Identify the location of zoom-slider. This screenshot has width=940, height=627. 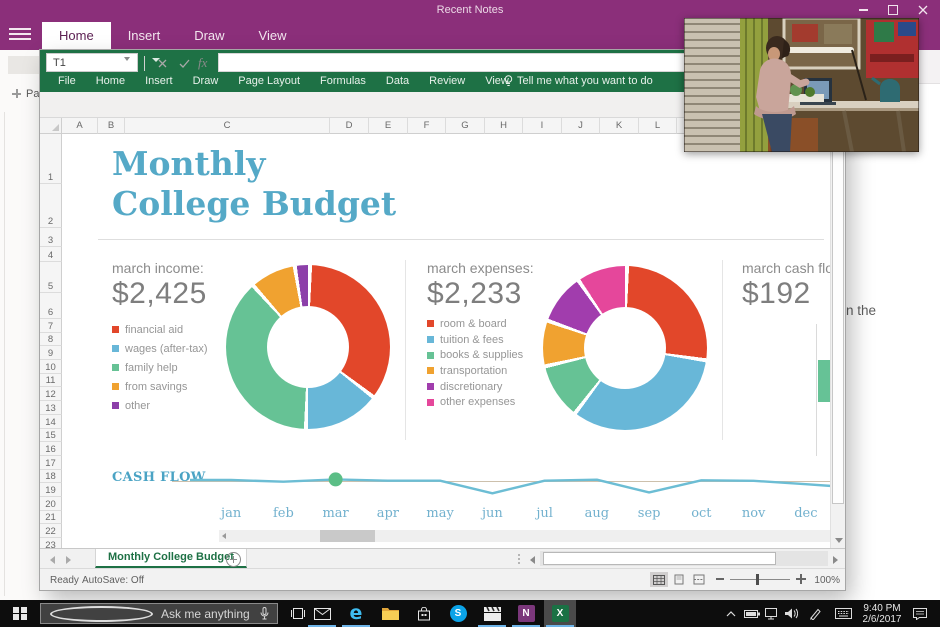
(760, 579).